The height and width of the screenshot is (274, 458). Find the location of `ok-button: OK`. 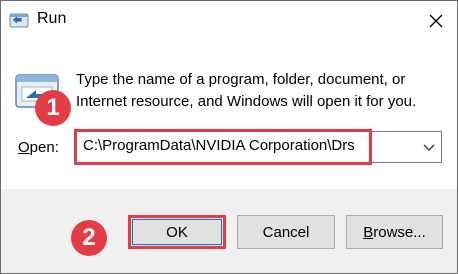

ok-button: OK is located at coordinates (177, 232).